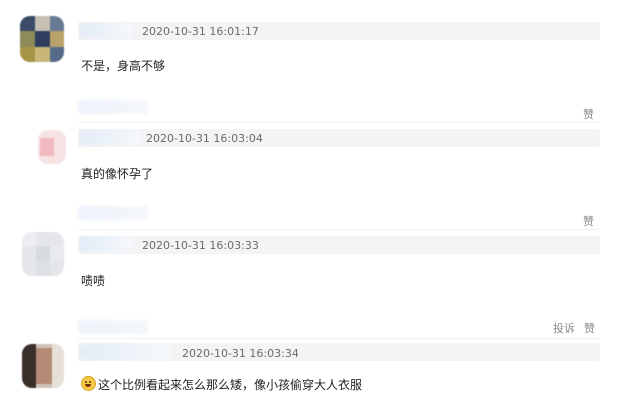 This screenshot has width=640, height=414. Describe the element at coordinates (88, 383) in the screenshot. I see `grinning-face-emoji` at that location.